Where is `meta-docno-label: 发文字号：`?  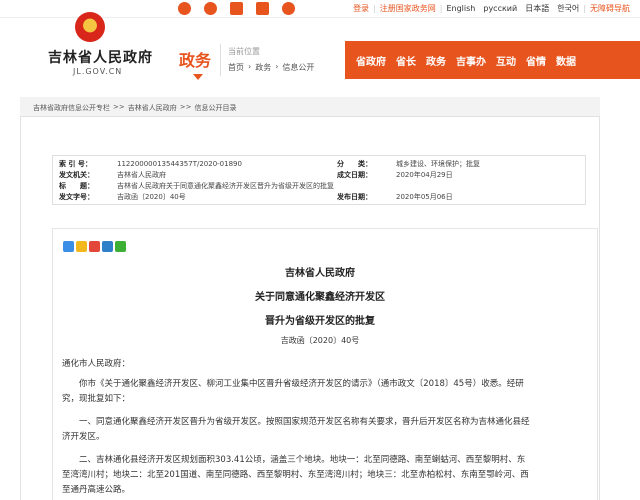 meta-docno-label: 发文字号： is located at coordinates (76, 197).